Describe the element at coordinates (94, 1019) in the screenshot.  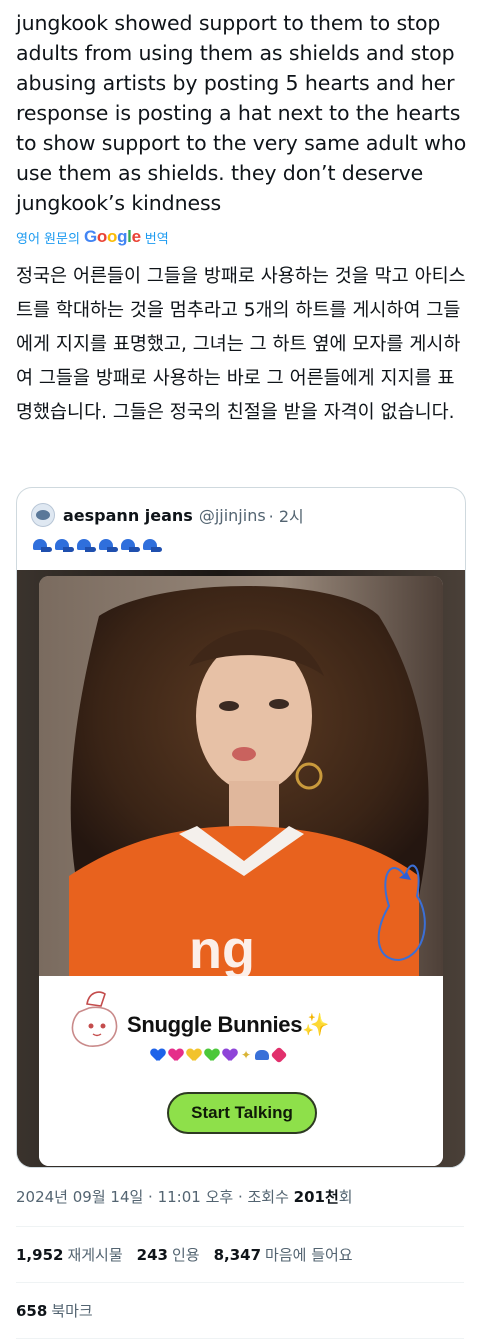
I see `bunny-doodle` at that location.